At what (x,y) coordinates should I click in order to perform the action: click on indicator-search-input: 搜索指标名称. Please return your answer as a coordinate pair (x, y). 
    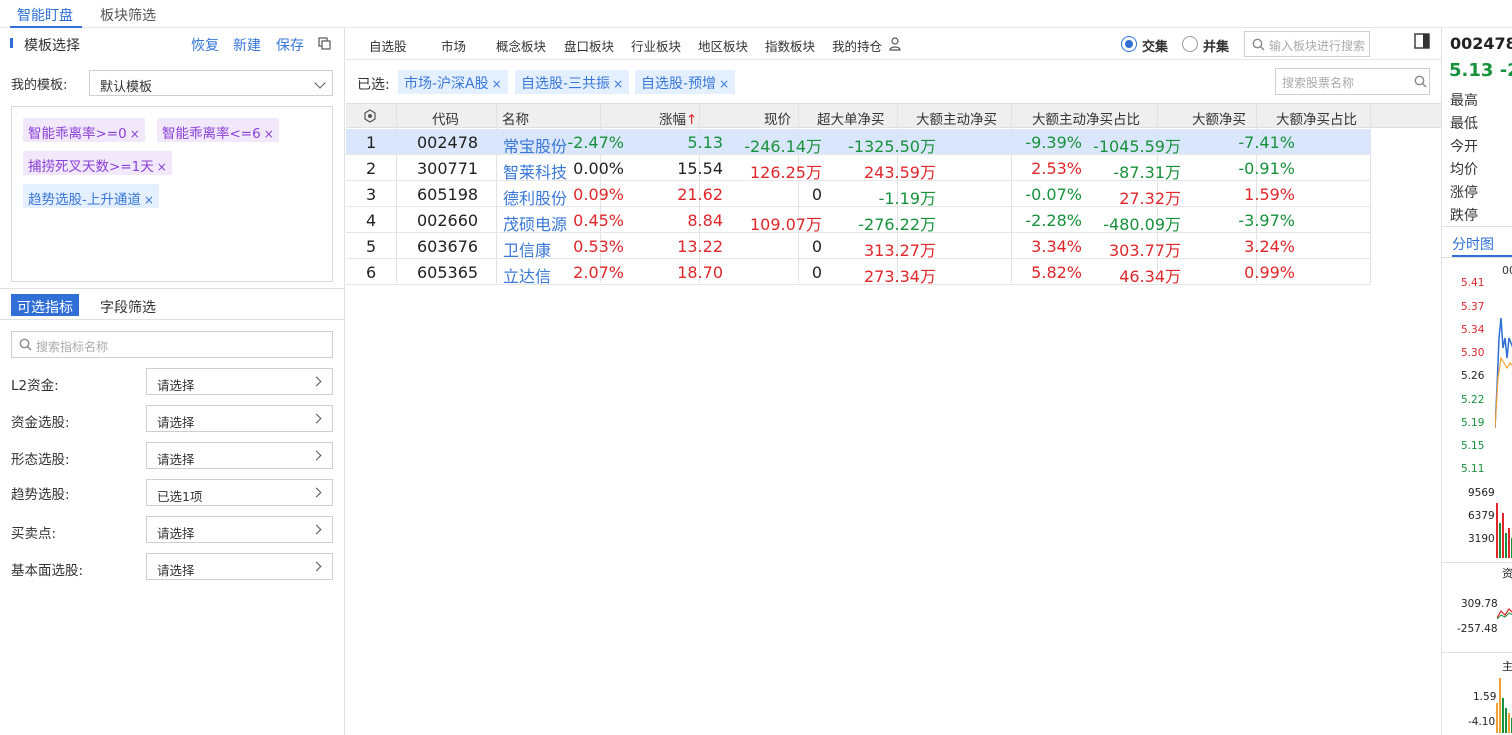
    Looking at the image, I should click on (172, 344).